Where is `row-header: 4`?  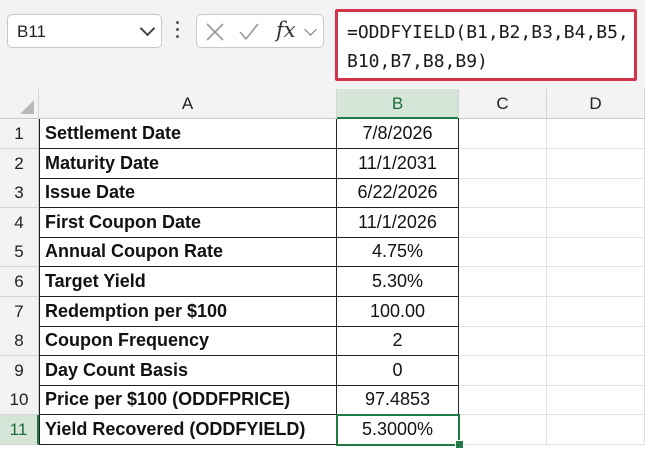
row-header: 4 is located at coordinates (19, 223).